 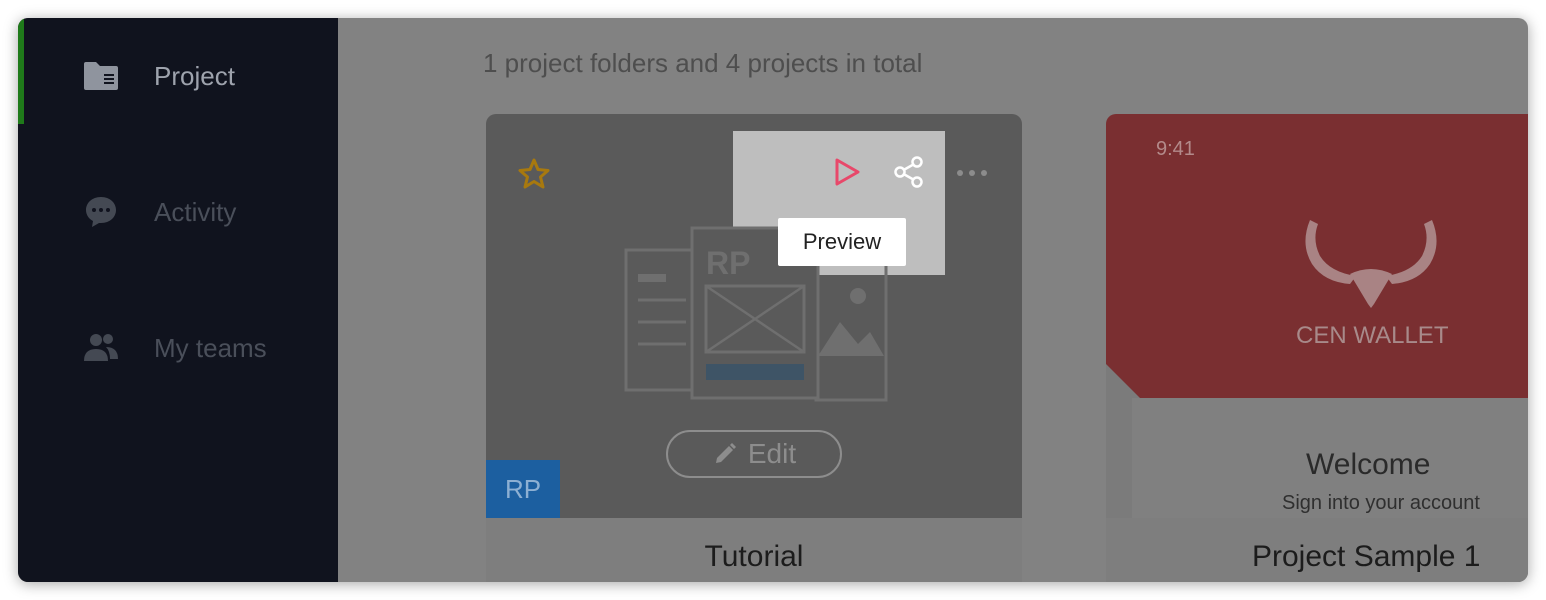 I want to click on phone-status-time: 9:41, so click(x=1175, y=149).